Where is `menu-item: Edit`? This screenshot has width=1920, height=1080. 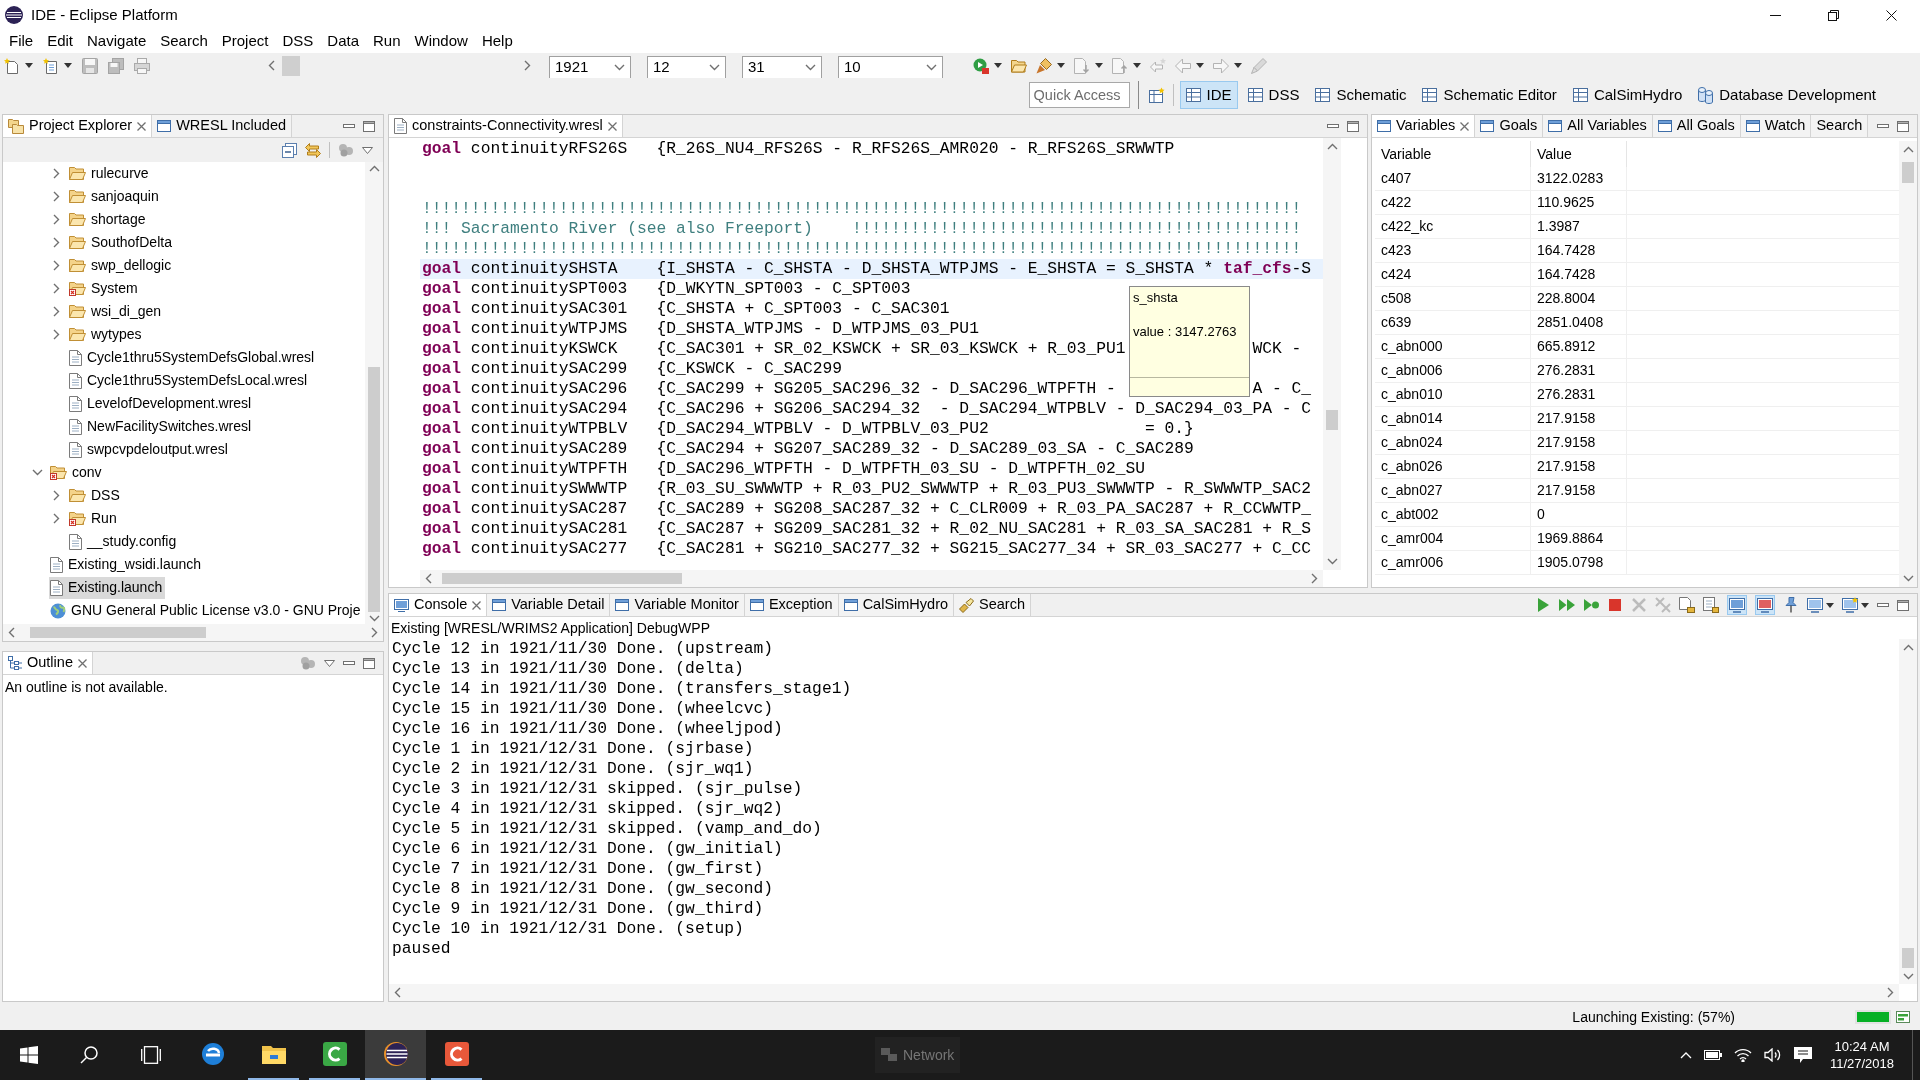 menu-item: Edit is located at coordinates (60, 41).